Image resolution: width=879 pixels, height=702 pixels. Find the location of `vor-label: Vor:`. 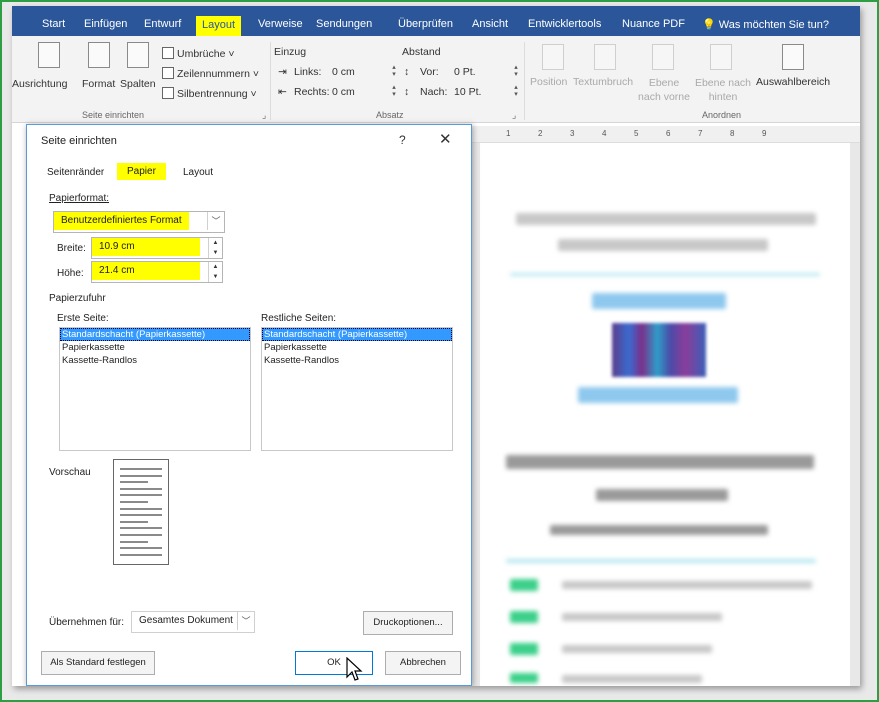

vor-label: Vor: is located at coordinates (429, 72).